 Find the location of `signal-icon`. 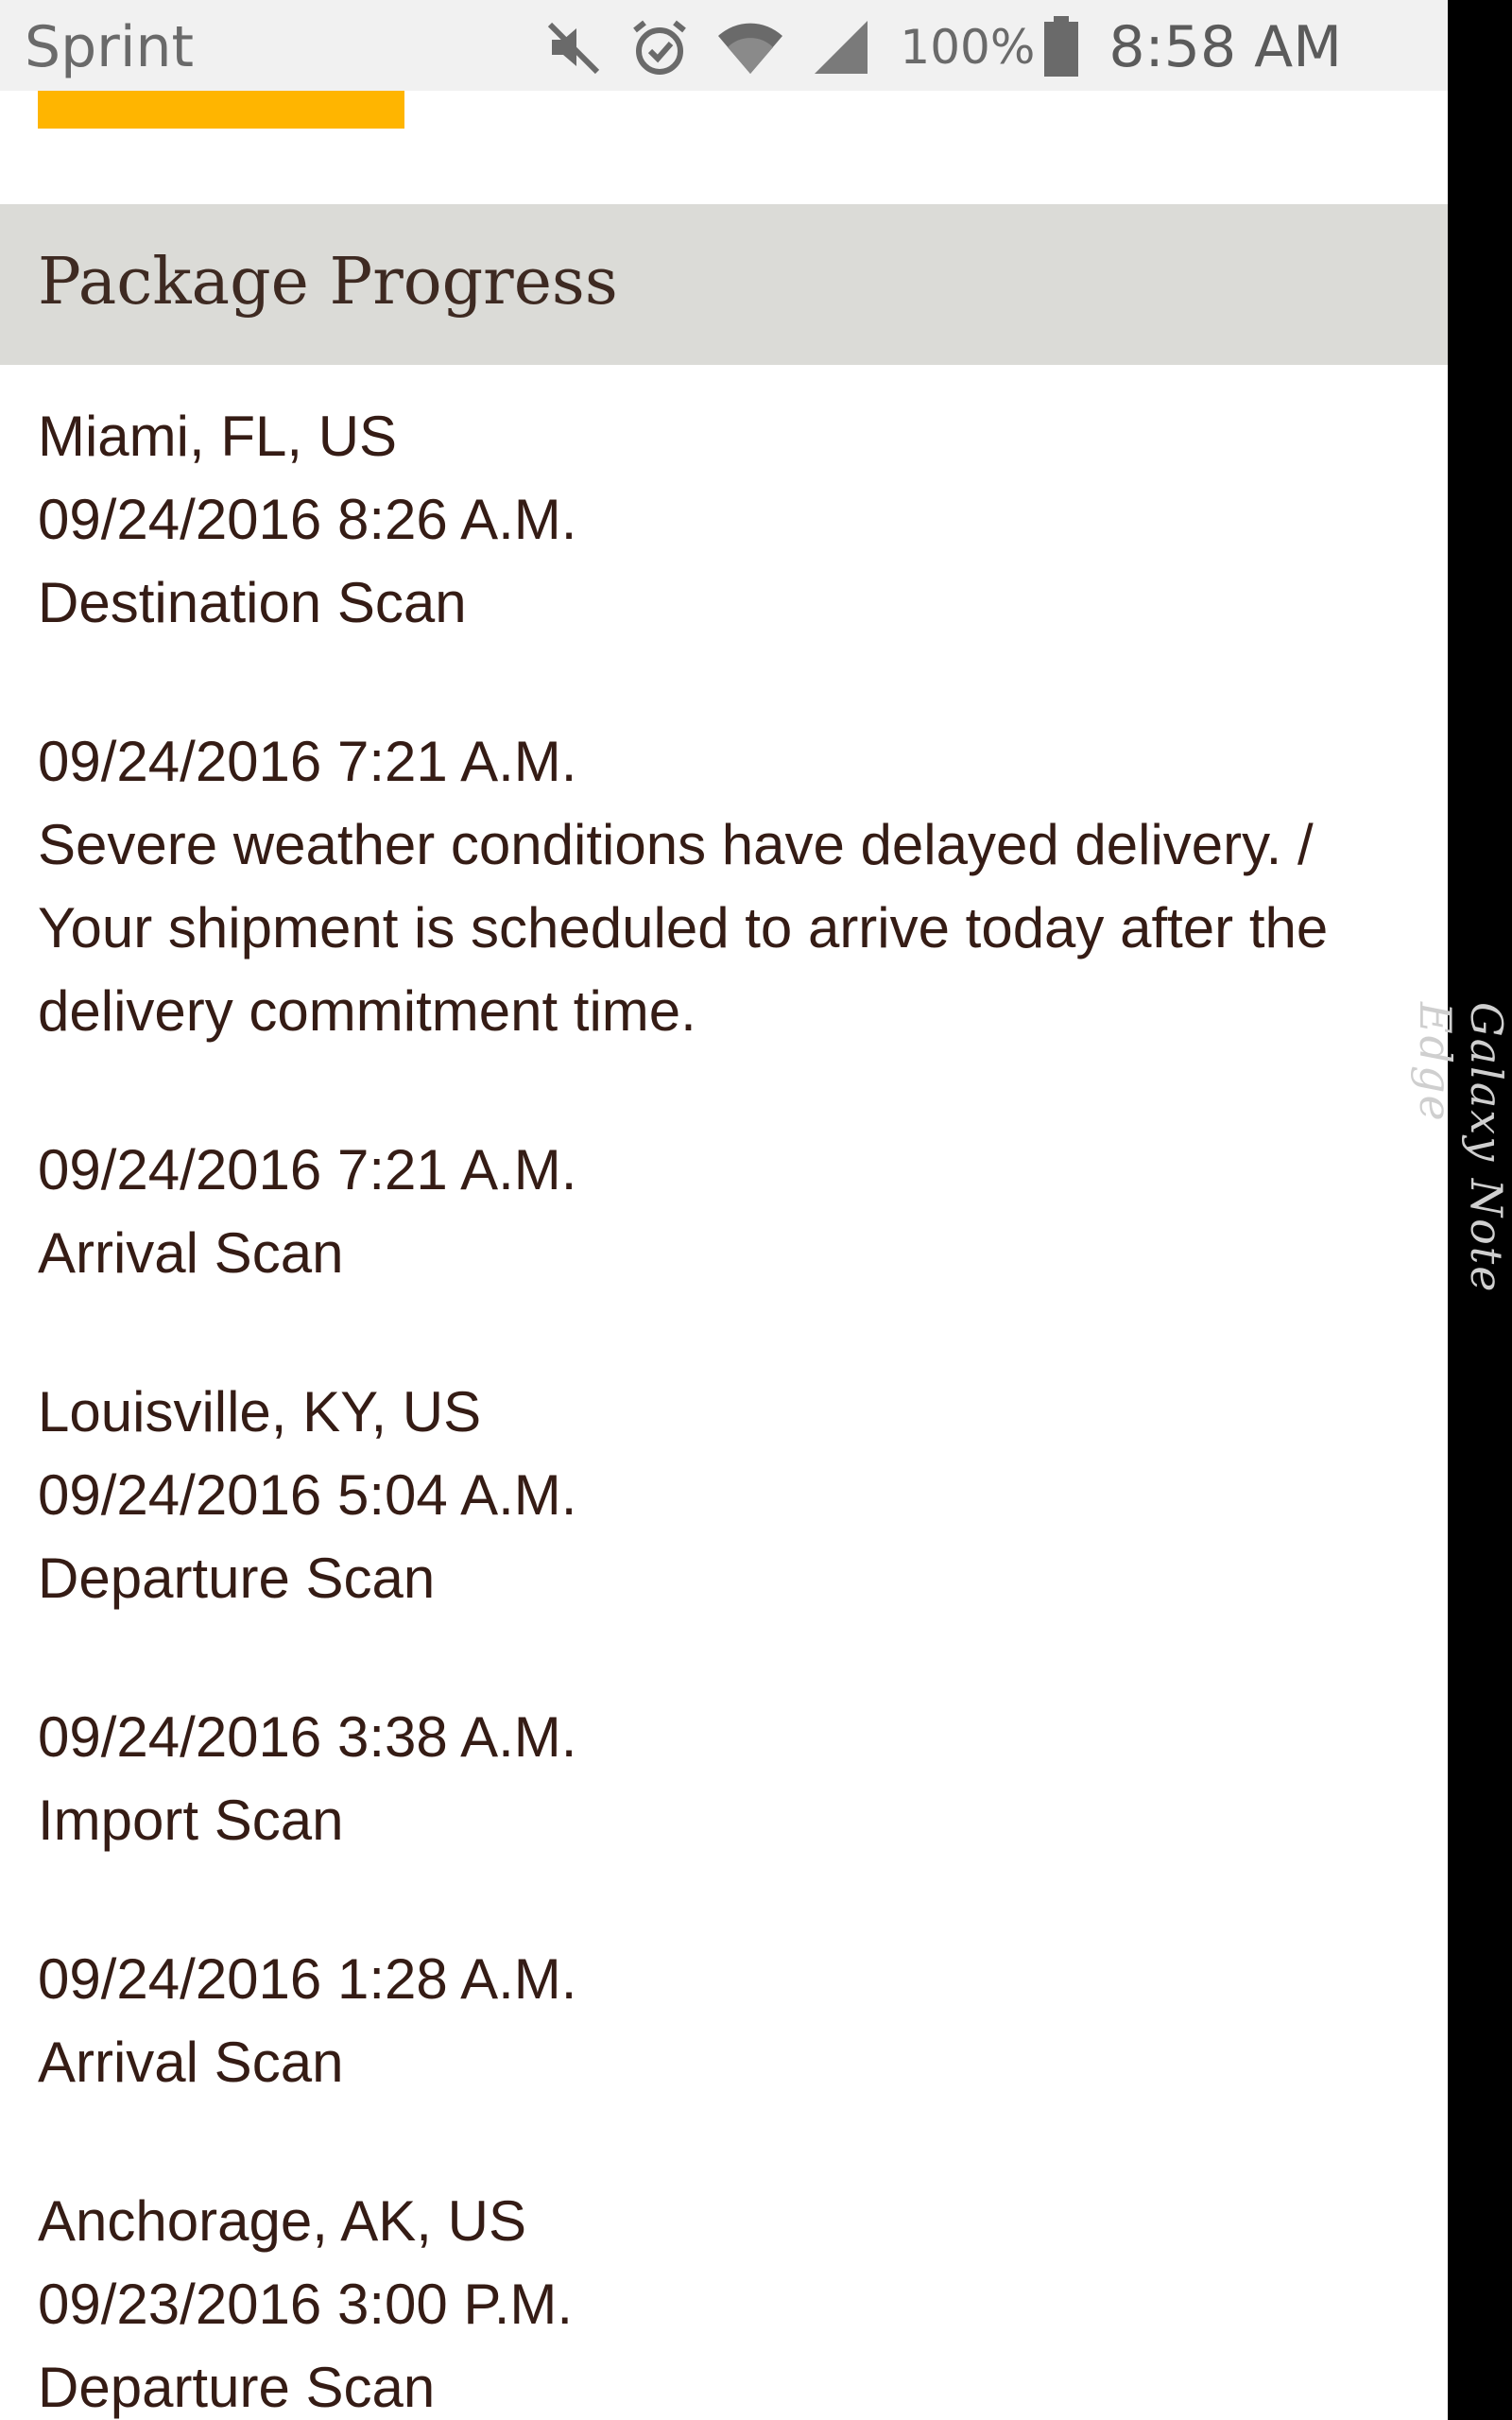

signal-icon is located at coordinates (841, 47).